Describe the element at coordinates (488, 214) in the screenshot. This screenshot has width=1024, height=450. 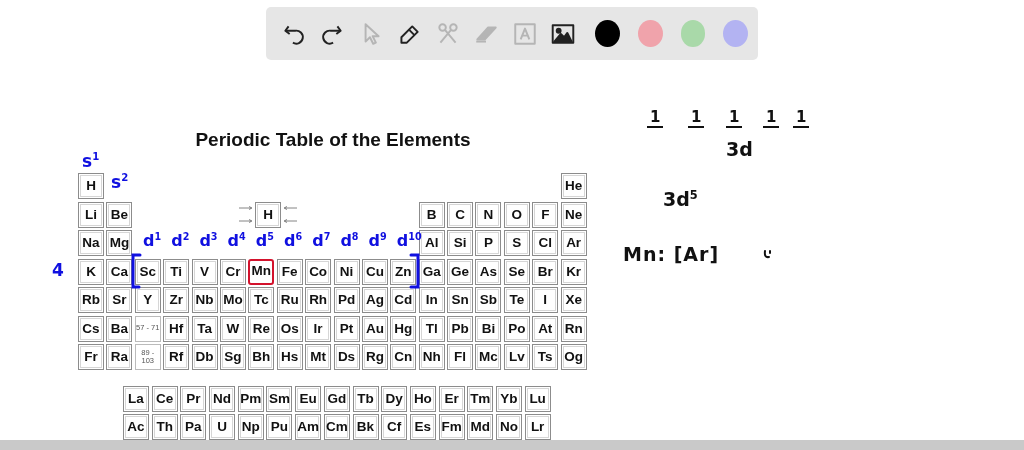
I see `element-tile: N` at that location.